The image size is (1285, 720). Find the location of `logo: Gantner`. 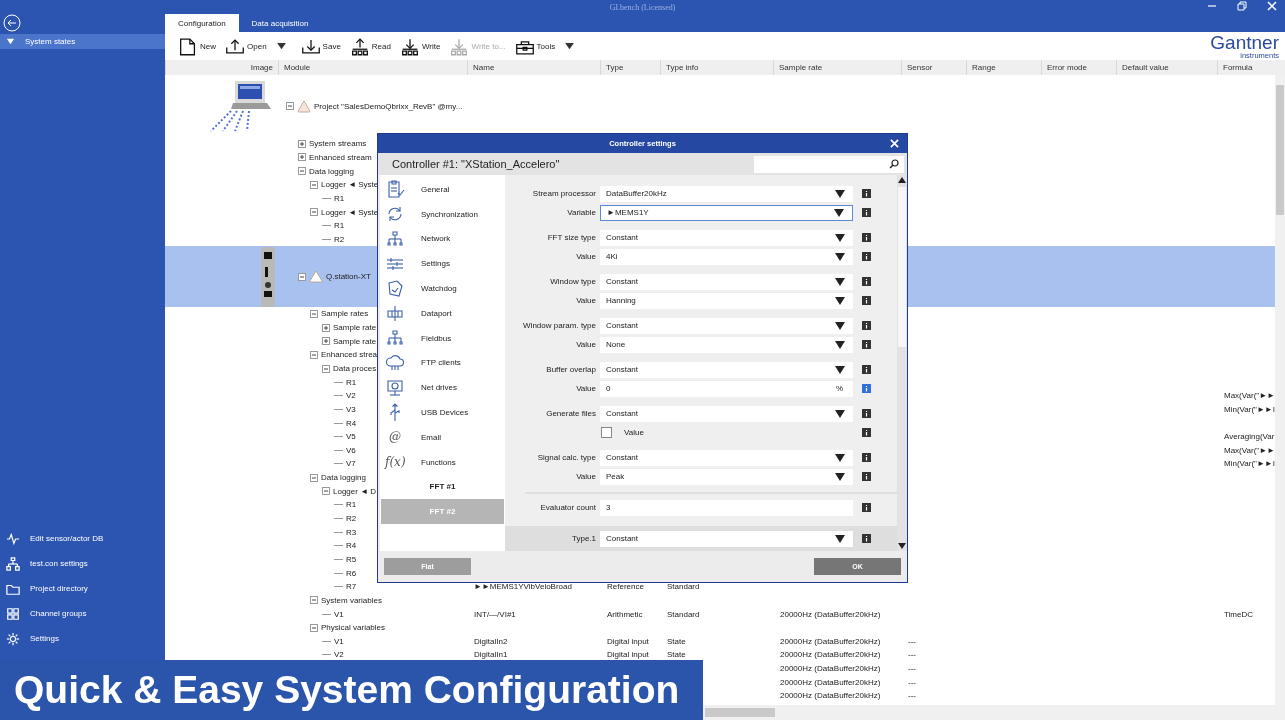

logo: Gantner is located at coordinates (1244, 42).